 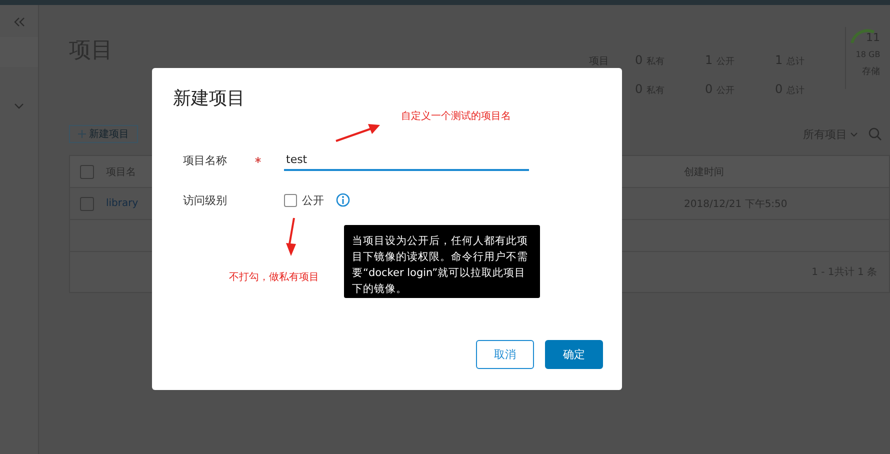 What do you see at coordinates (442, 261) in the screenshot?
I see `tooltip: 当项目设为公开后，任何人都有此项目下镜像的读权限。命令行用户不需要“docker login”就可以拉取此项目下的镜像。` at bounding box center [442, 261].